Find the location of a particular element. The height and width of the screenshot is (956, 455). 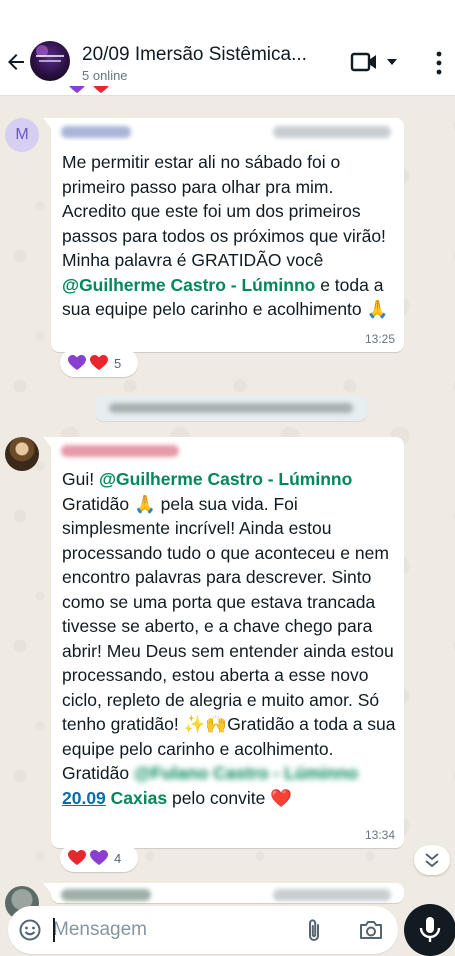

reaction-count: 4 is located at coordinates (118, 858).